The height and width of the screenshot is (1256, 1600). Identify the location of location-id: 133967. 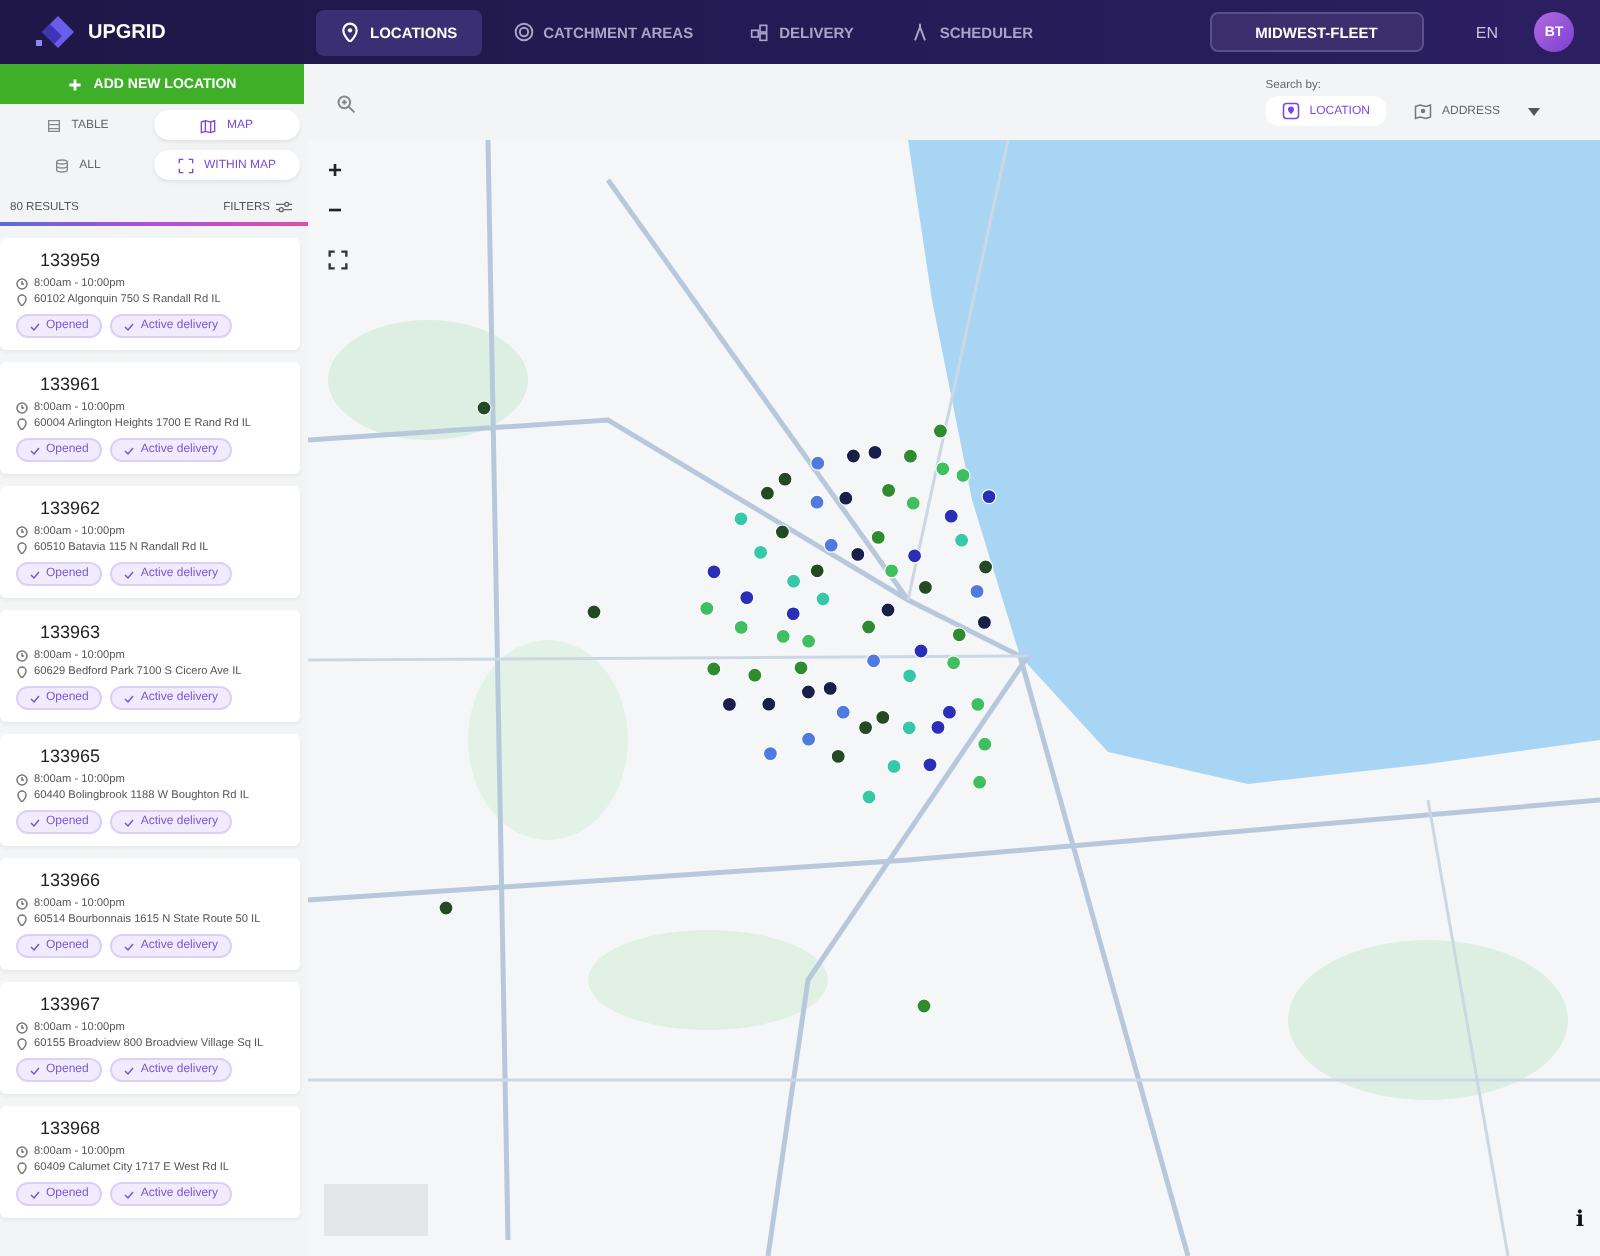
(71, 1004).